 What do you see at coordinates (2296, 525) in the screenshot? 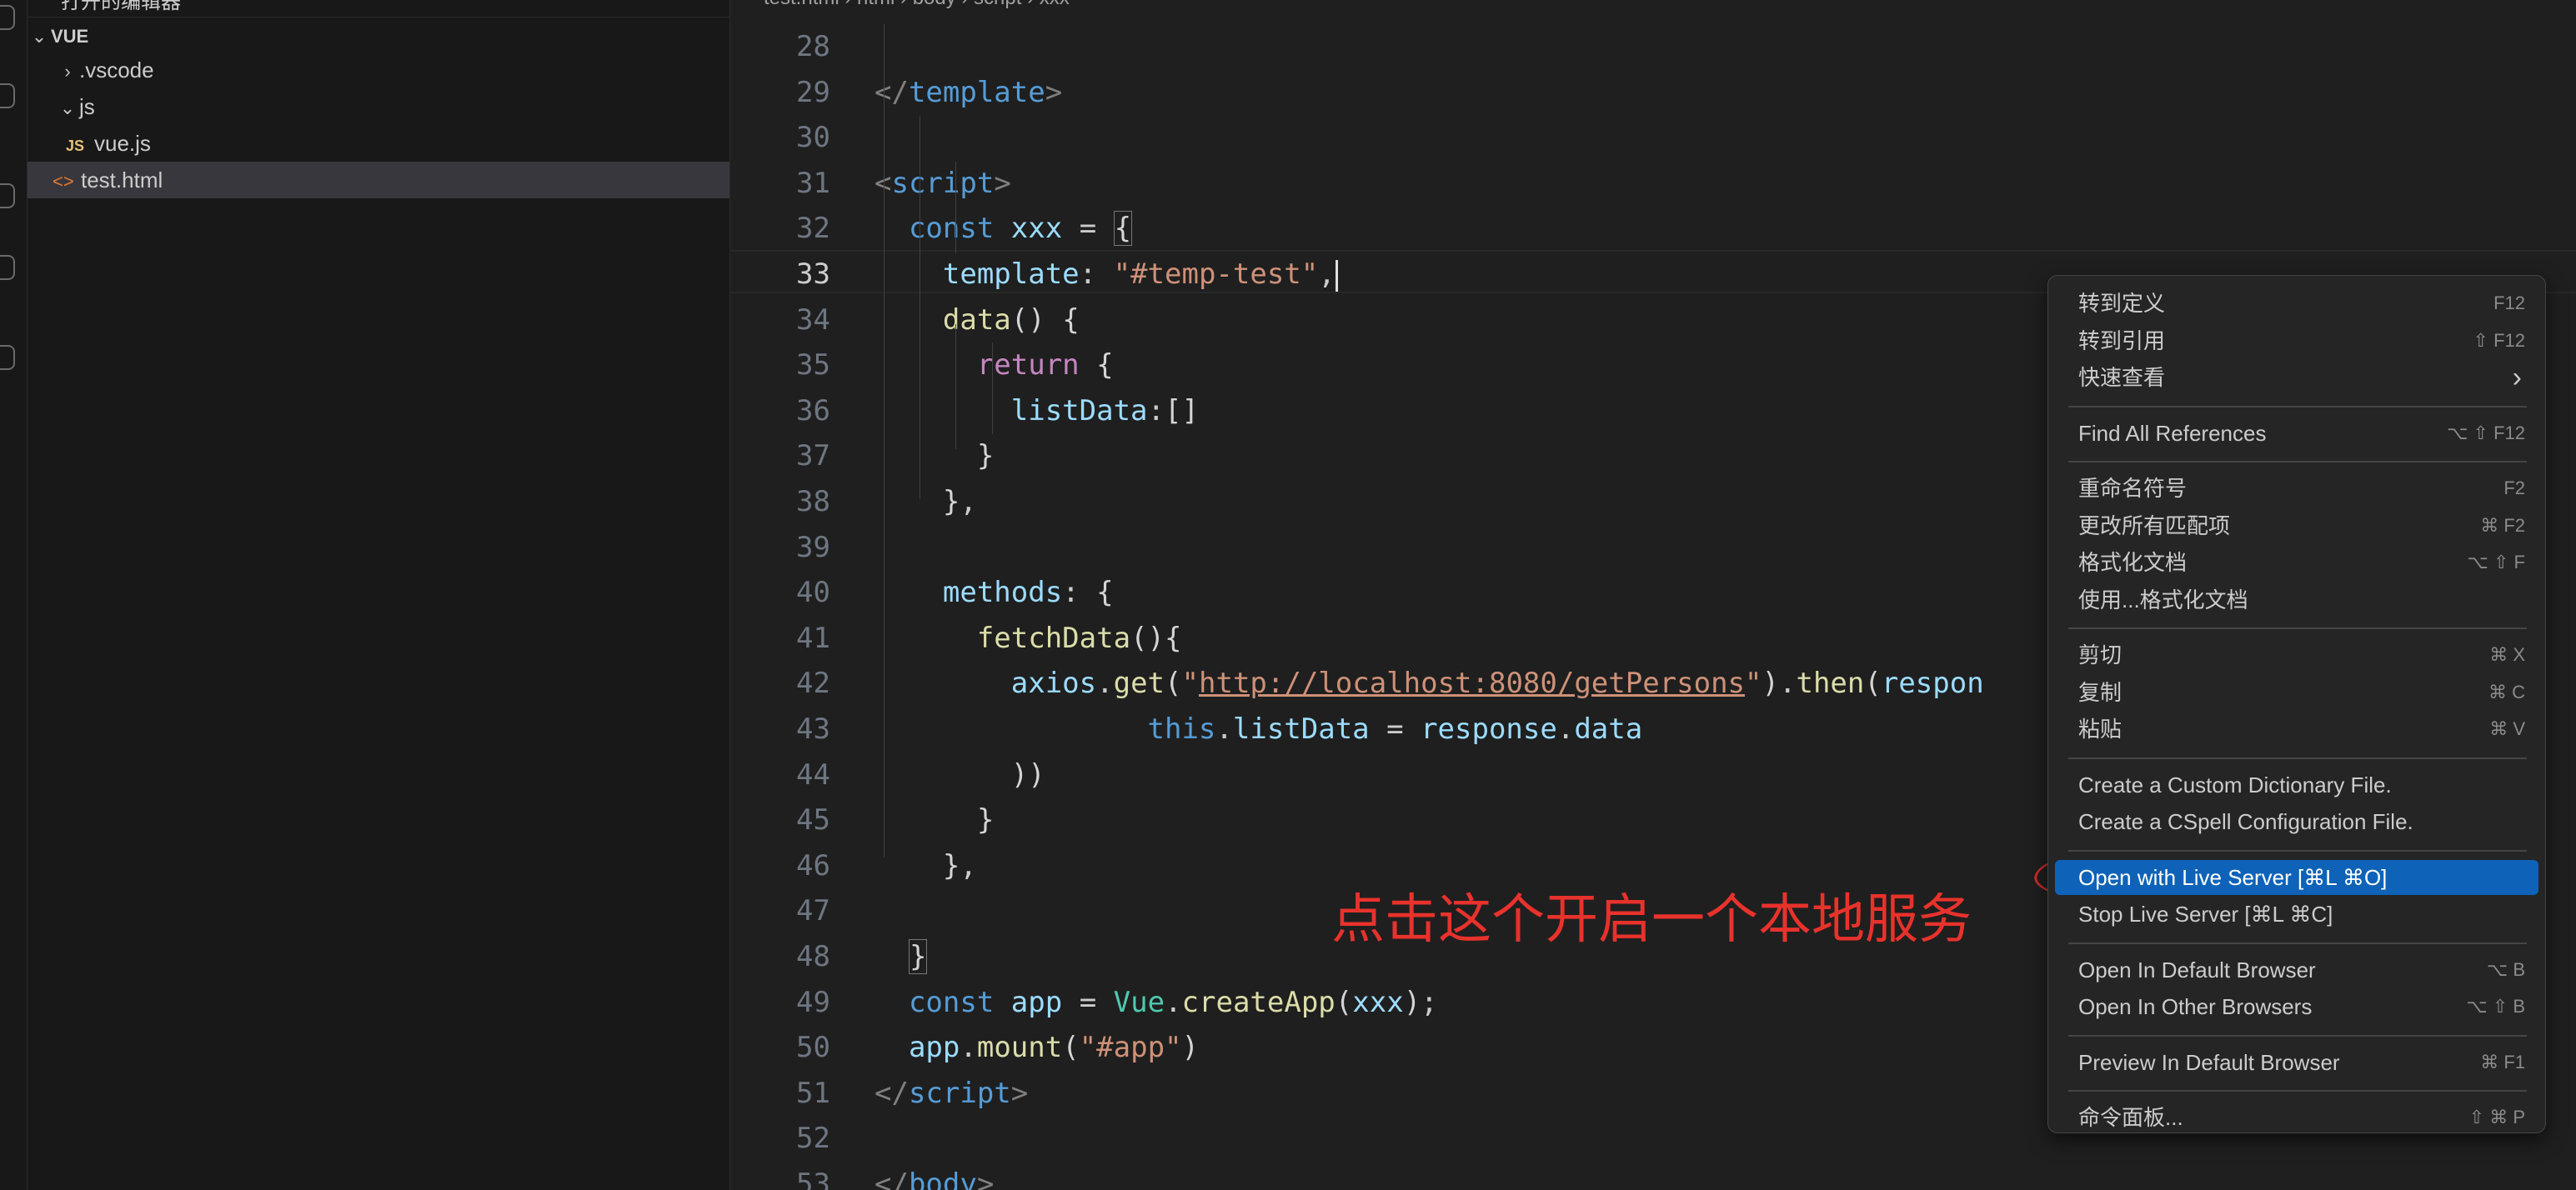
I see `menu-item: 更改所有匹配项 ⌘ F2` at bounding box center [2296, 525].